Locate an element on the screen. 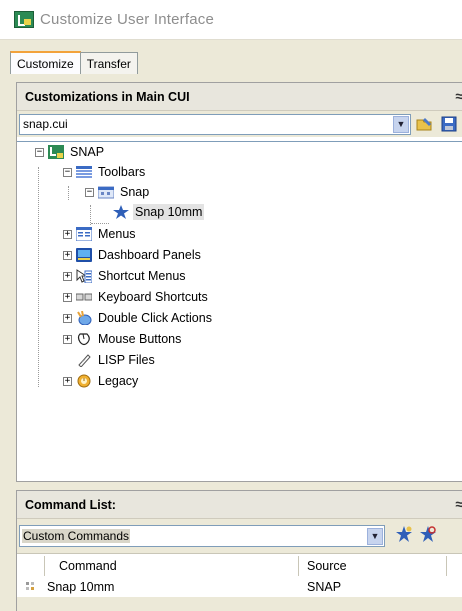 Image resolution: width=462 pixels, height=611 pixels. tree-node-keyboard-shortcuts: + Keyboard Shortcuts is located at coordinates (136, 297).